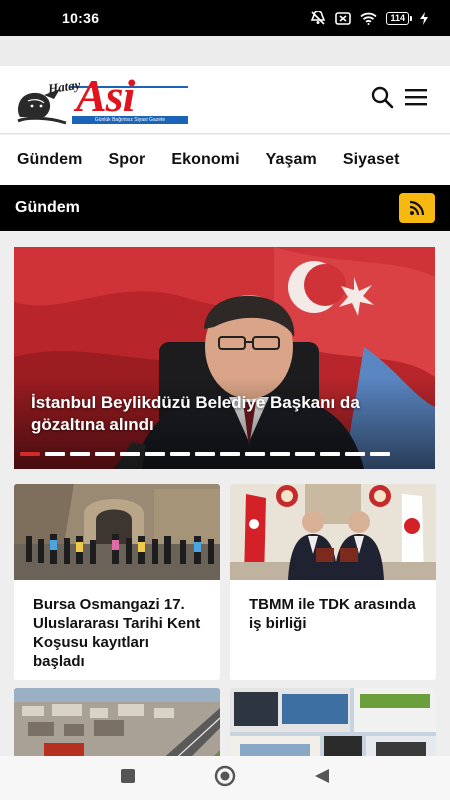  I want to click on hatay-asi-logo: Hatay Asi Günlük Bağımsız Siyasi Gazete, so click(101, 97).